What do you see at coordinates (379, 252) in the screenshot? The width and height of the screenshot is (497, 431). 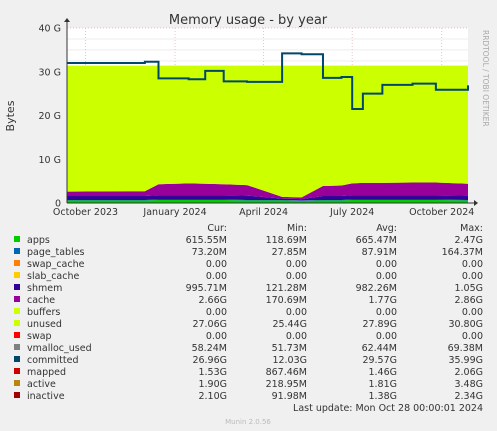 I see `legend-avg-page_tables: 87.91M` at bounding box center [379, 252].